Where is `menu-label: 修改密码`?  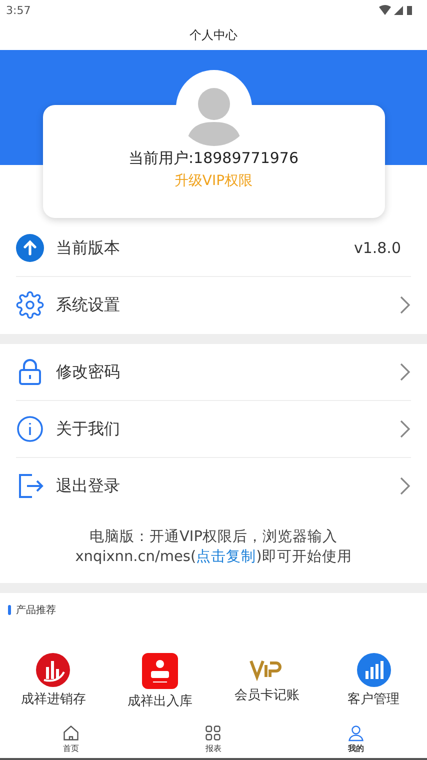
menu-label: 修改密码 is located at coordinates (88, 372).